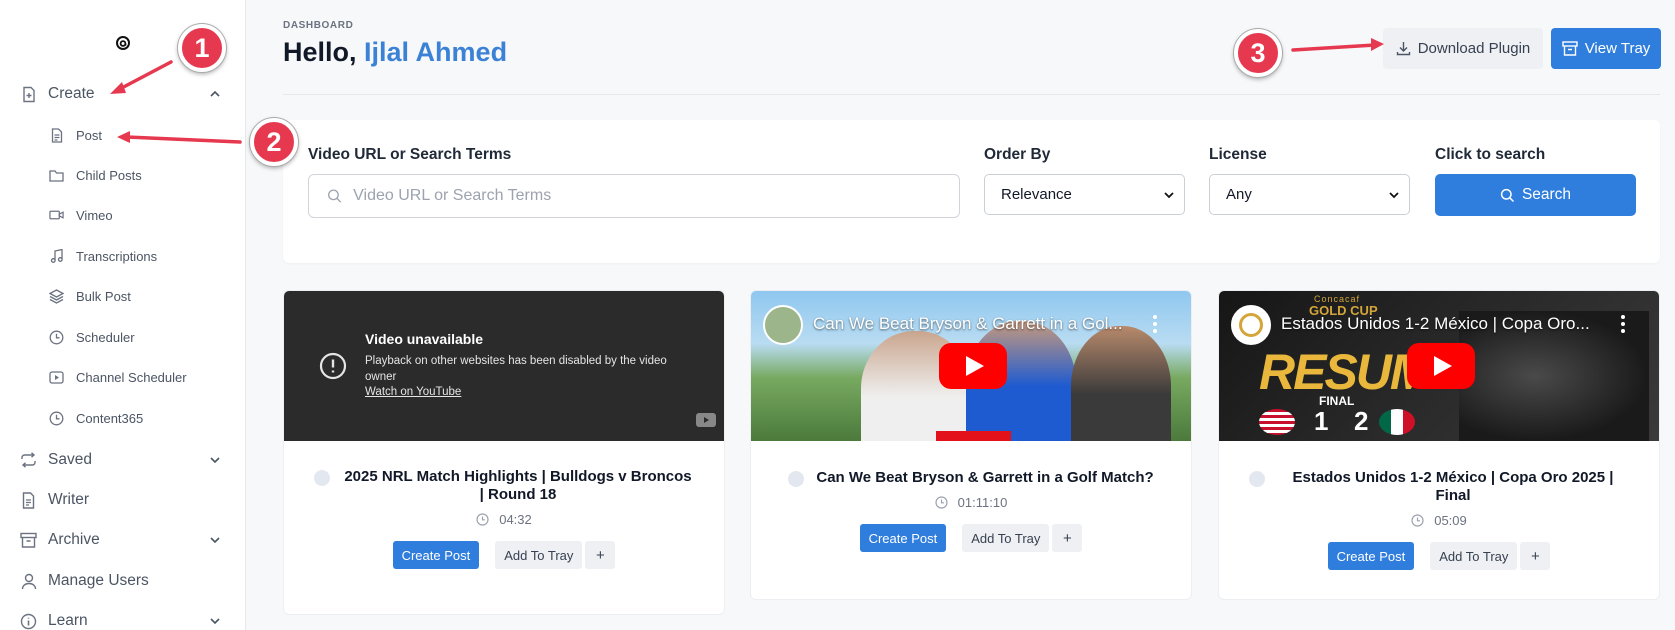 Image resolution: width=1675 pixels, height=630 pixels. I want to click on thumbnail-banner, so click(973, 436).